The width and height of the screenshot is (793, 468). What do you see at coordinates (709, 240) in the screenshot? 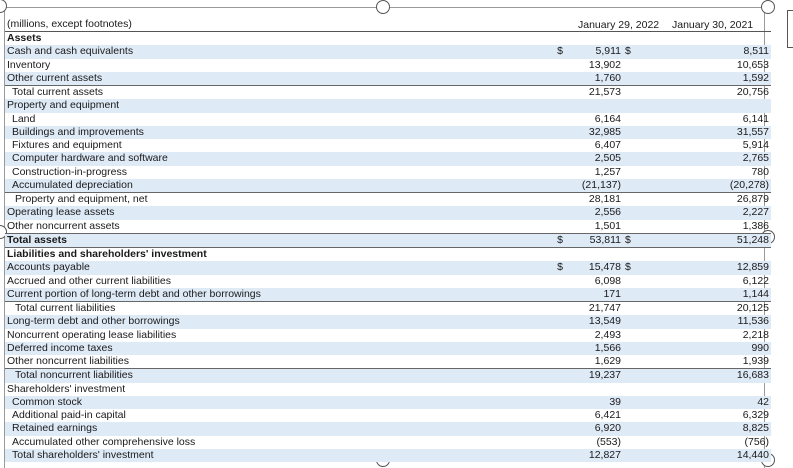
I see `value-2021: 51,248` at bounding box center [709, 240].